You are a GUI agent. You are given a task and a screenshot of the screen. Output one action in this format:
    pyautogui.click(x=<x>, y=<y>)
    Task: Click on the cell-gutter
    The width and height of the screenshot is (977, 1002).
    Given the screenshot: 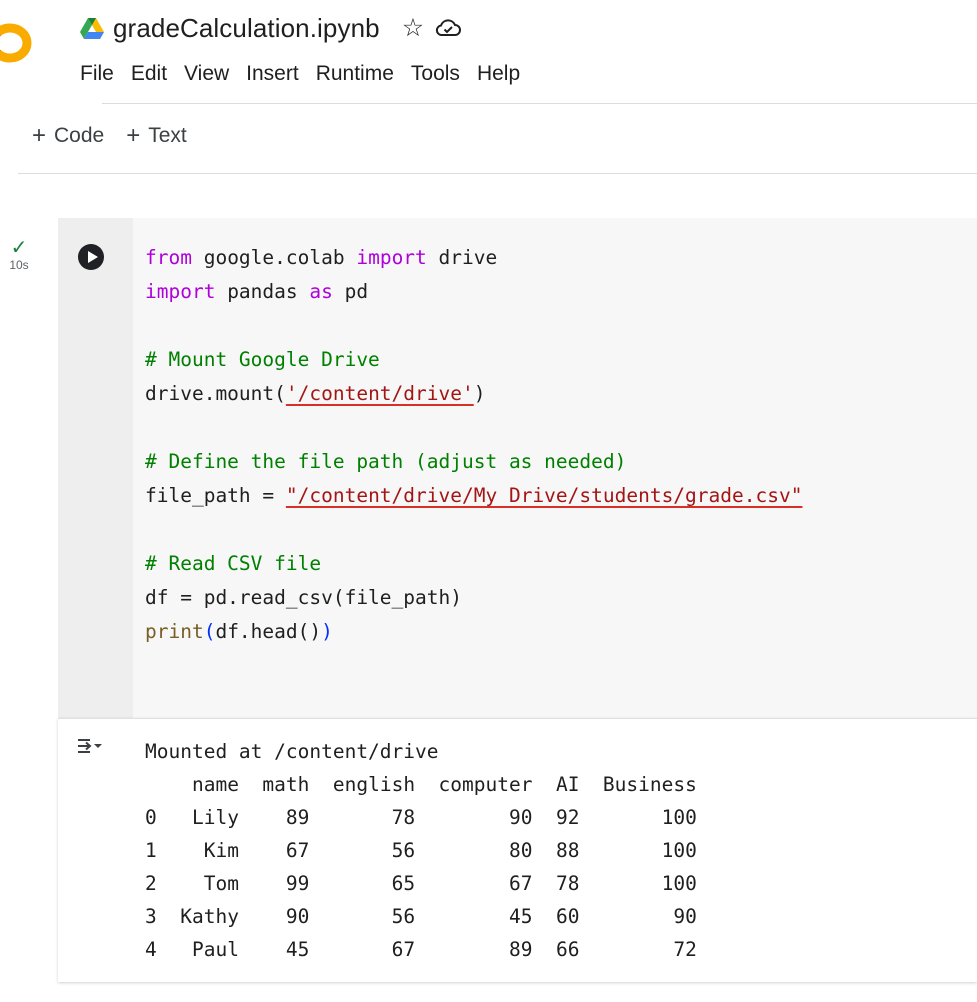 What is the action you would take?
    pyautogui.click(x=95, y=468)
    